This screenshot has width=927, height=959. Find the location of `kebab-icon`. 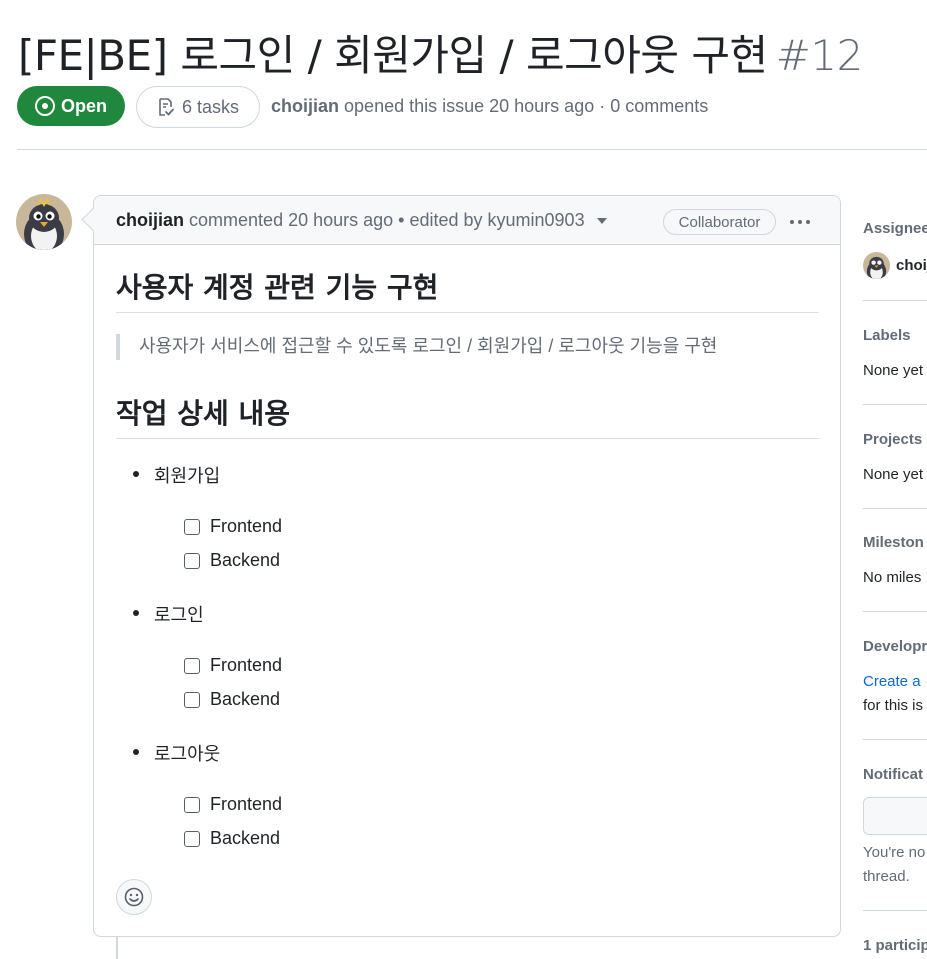

kebab-icon is located at coordinates (800, 222).